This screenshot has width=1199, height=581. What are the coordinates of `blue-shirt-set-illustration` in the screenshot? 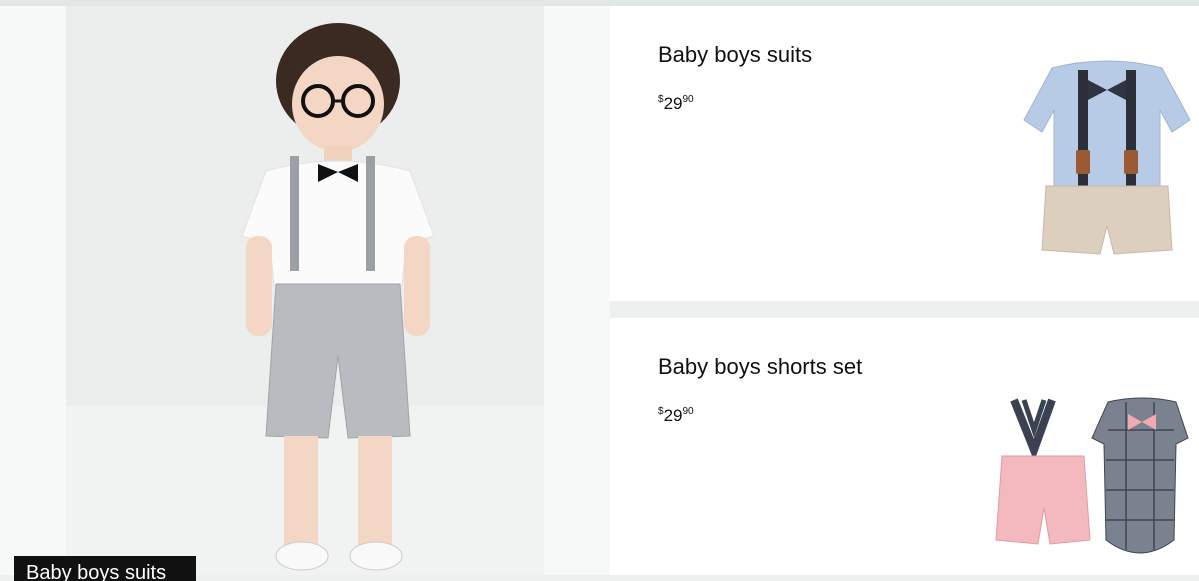 It's located at (1107, 157).